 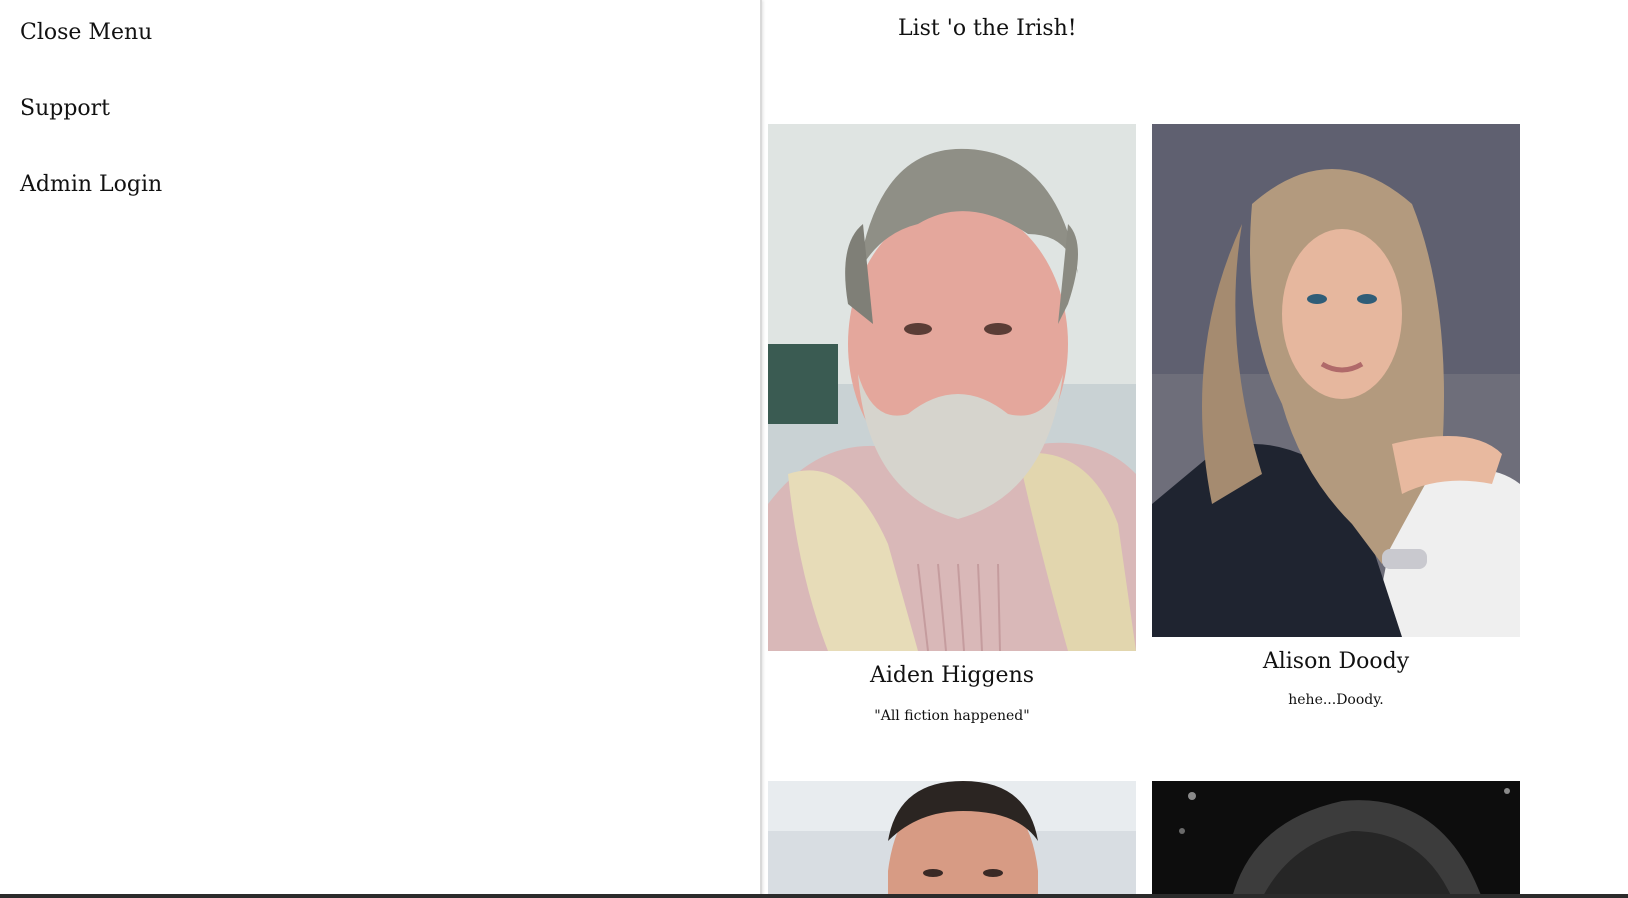 What do you see at coordinates (1336, 700) in the screenshot?
I see `person-quote: hehe...Doody.` at bounding box center [1336, 700].